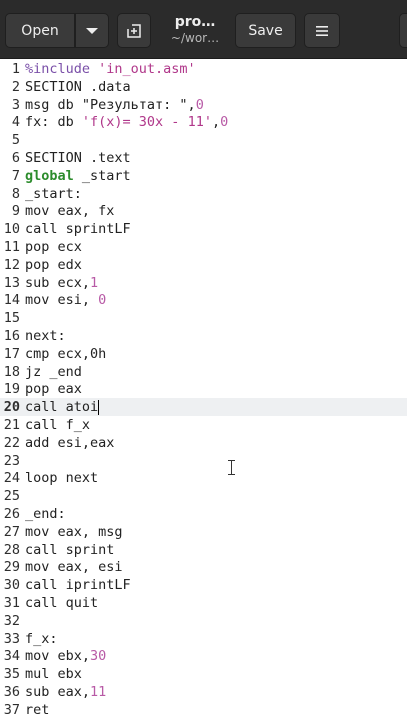 The height and width of the screenshot is (719, 407). What do you see at coordinates (58, 656) in the screenshot?
I see `code-token: mov ebx,` at bounding box center [58, 656].